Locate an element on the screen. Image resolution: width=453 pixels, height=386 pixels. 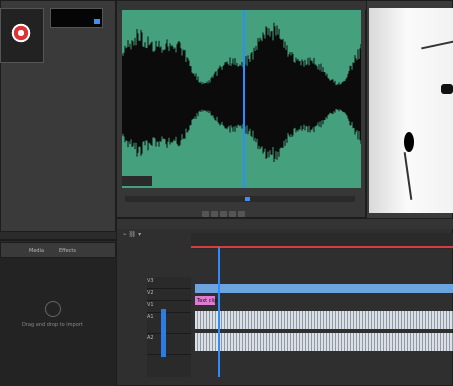
mark-in-button is located at coordinates (205, 214).